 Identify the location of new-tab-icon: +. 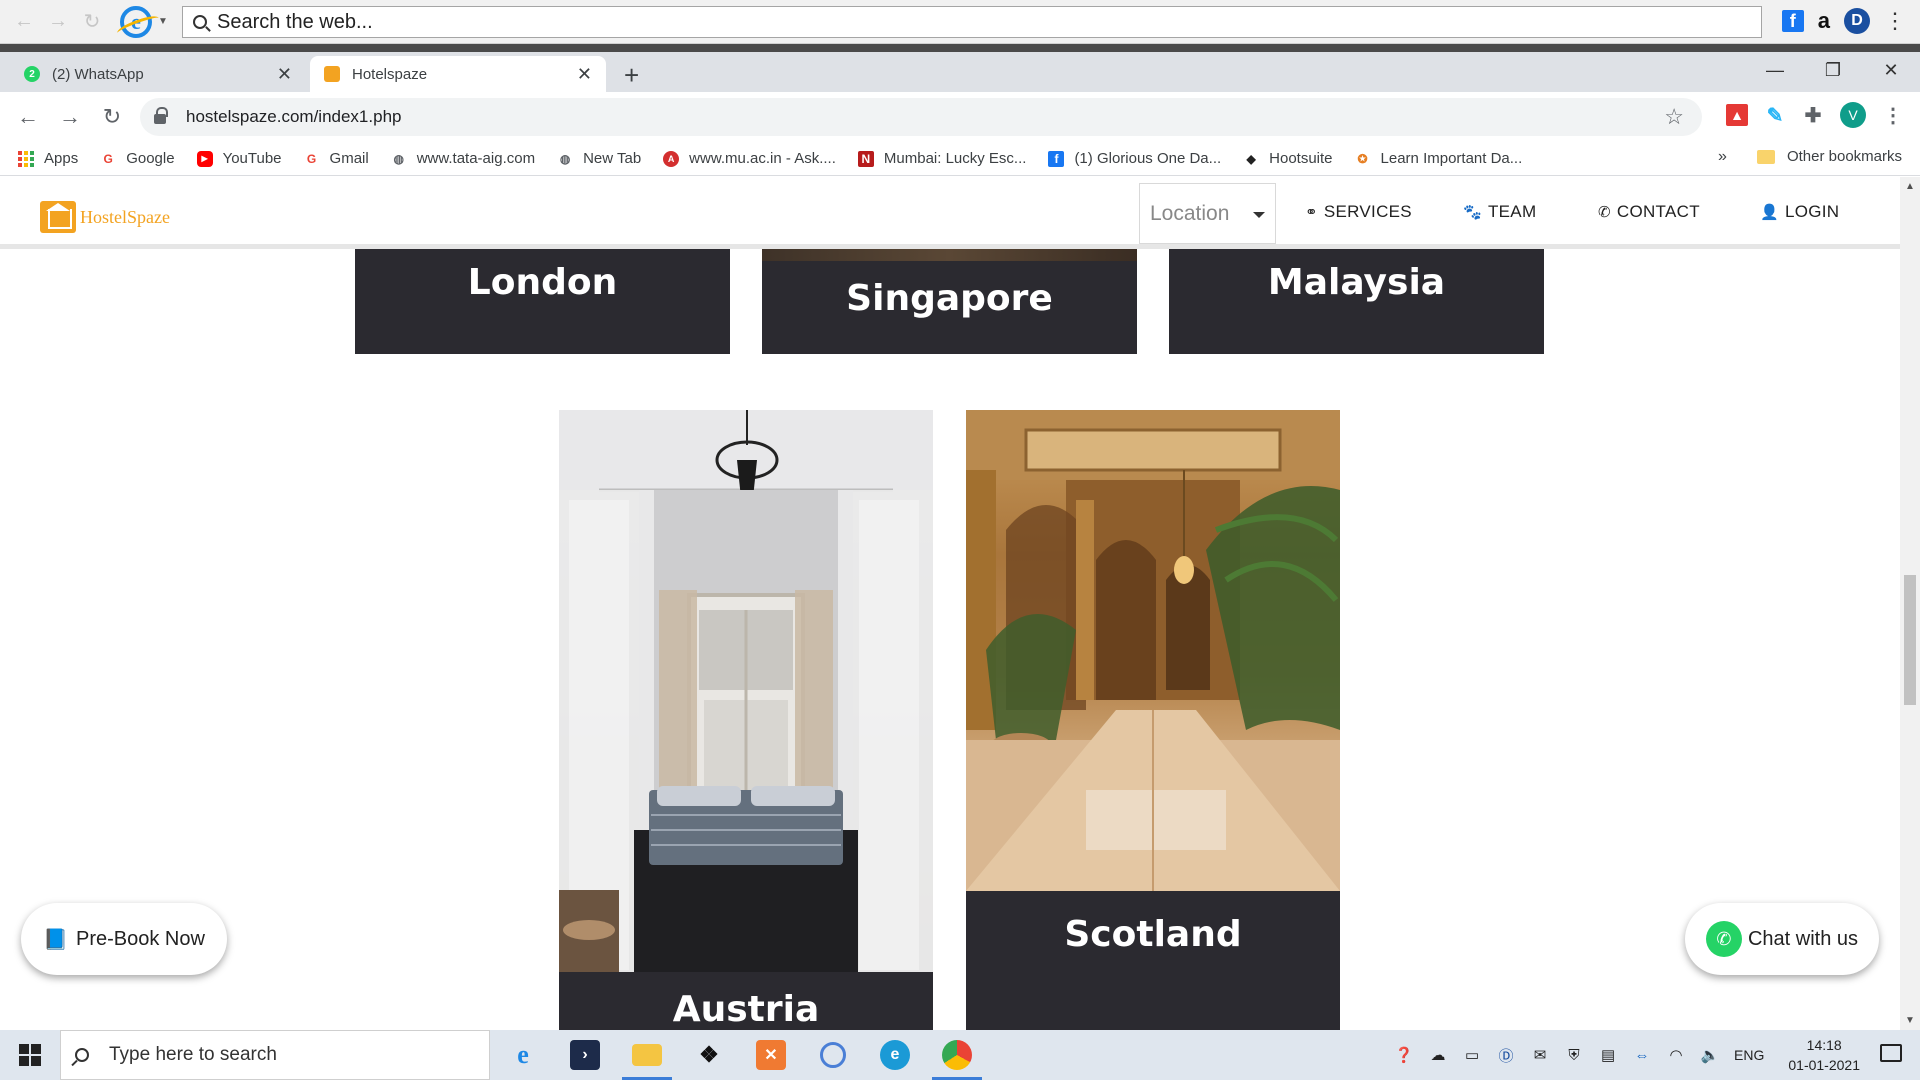
(631, 75).